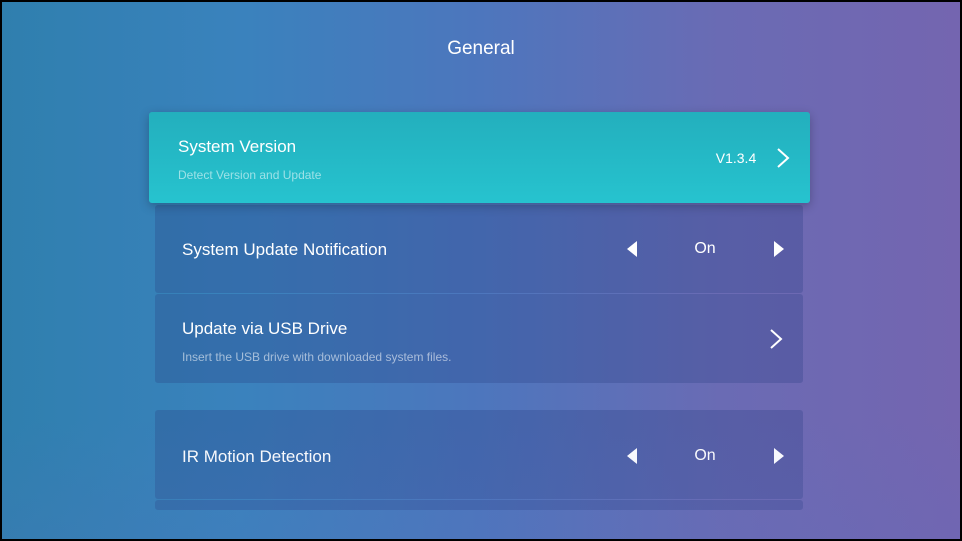  What do you see at coordinates (481, 48) in the screenshot?
I see `page-title: General` at bounding box center [481, 48].